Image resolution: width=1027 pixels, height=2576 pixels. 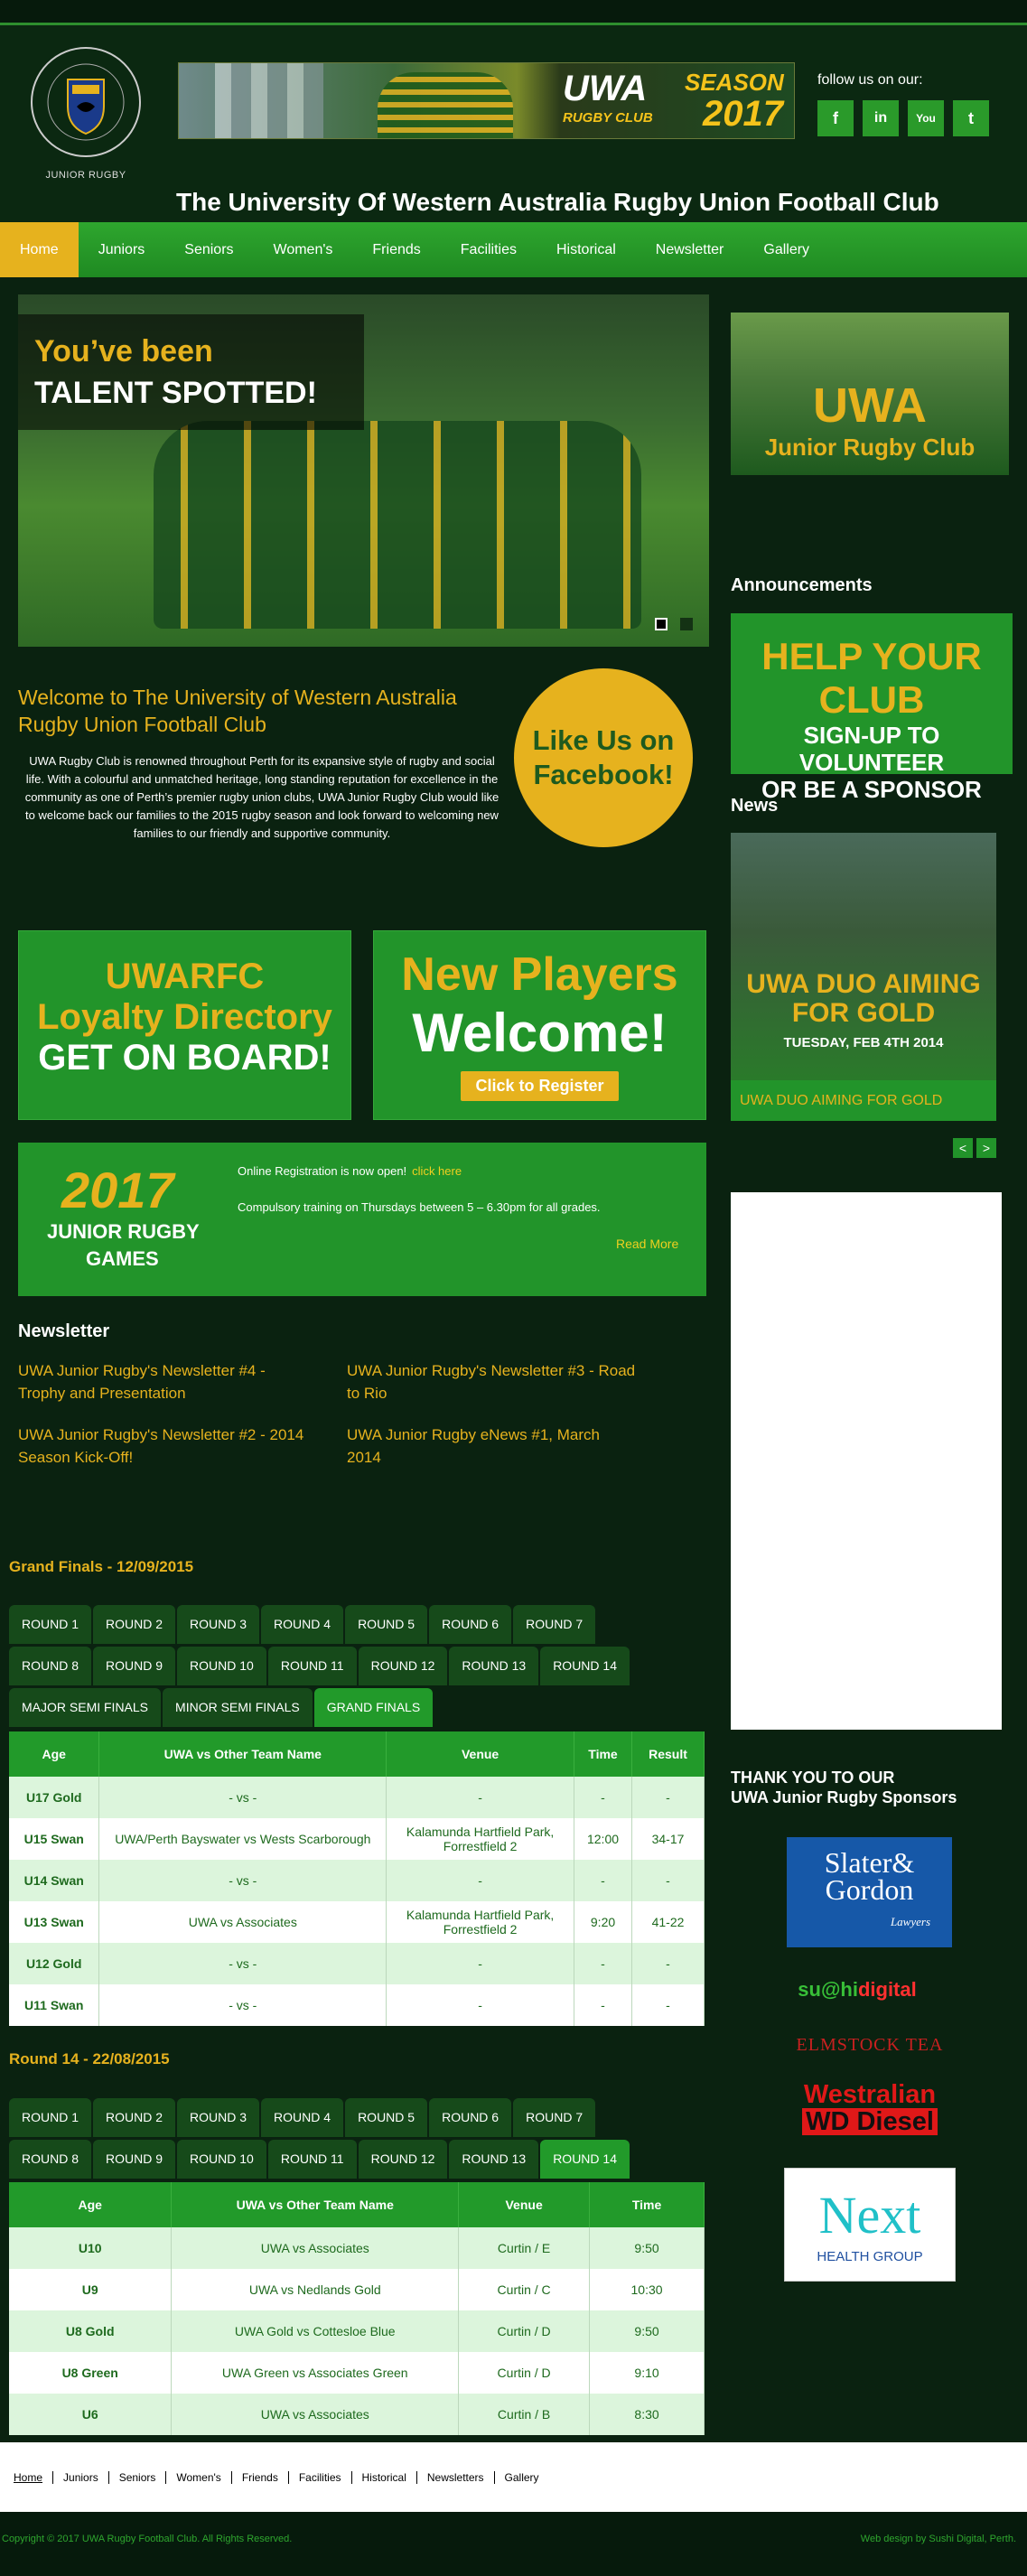 What do you see at coordinates (870, 2108) in the screenshot?
I see `sponsor-westralian-diesel: Westralian WD Diesel` at bounding box center [870, 2108].